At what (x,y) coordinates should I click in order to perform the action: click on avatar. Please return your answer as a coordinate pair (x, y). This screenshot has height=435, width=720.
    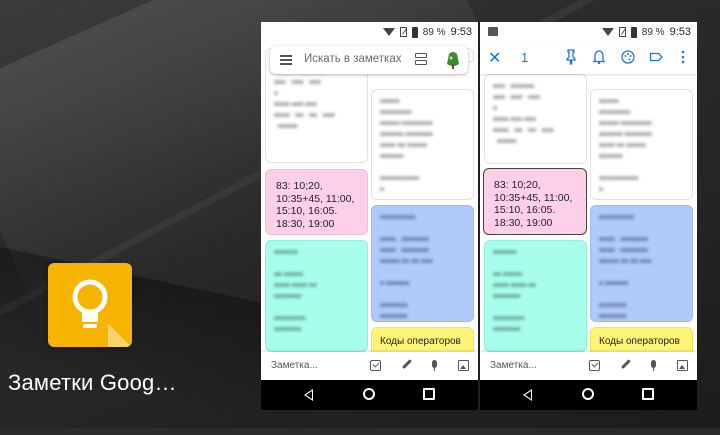
    Looking at the image, I should click on (453, 60).